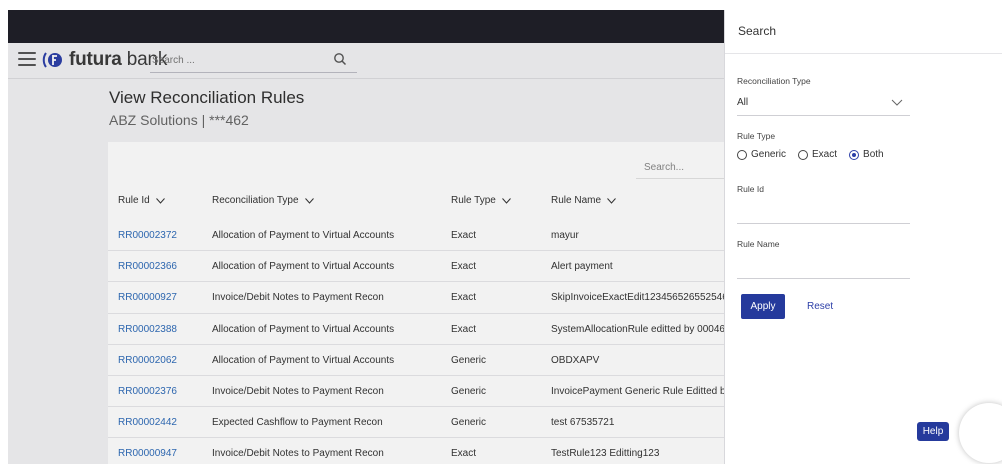 The width and height of the screenshot is (1002, 464). What do you see at coordinates (863, 53) in the screenshot?
I see `divider` at bounding box center [863, 53].